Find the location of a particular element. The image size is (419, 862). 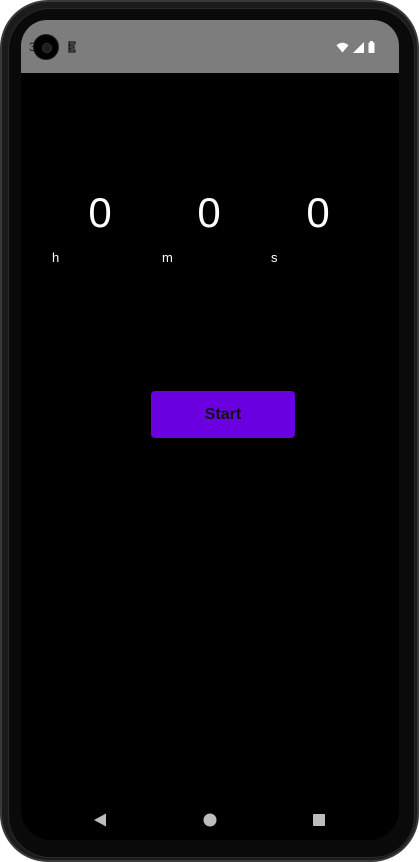

signal-icon is located at coordinates (358, 47).